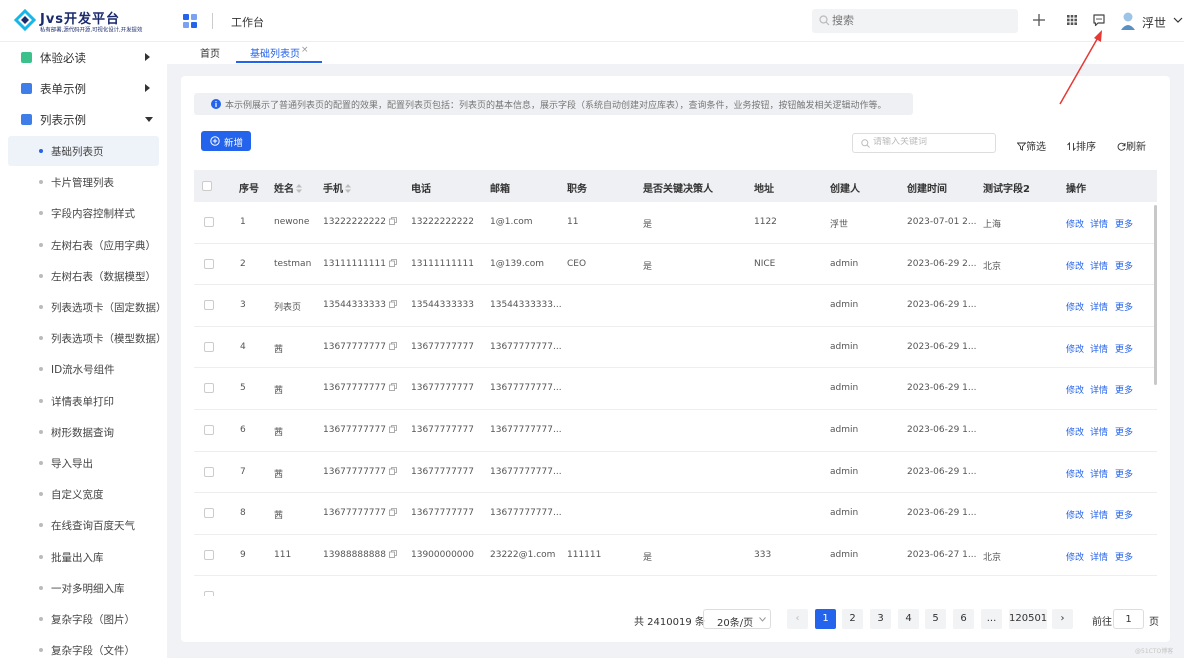 Image resolution: width=1184 pixels, height=658 pixels. Describe the element at coordinates (288, 187) in the screenshot. I see `column-header-sortable: 姓名` at that location.